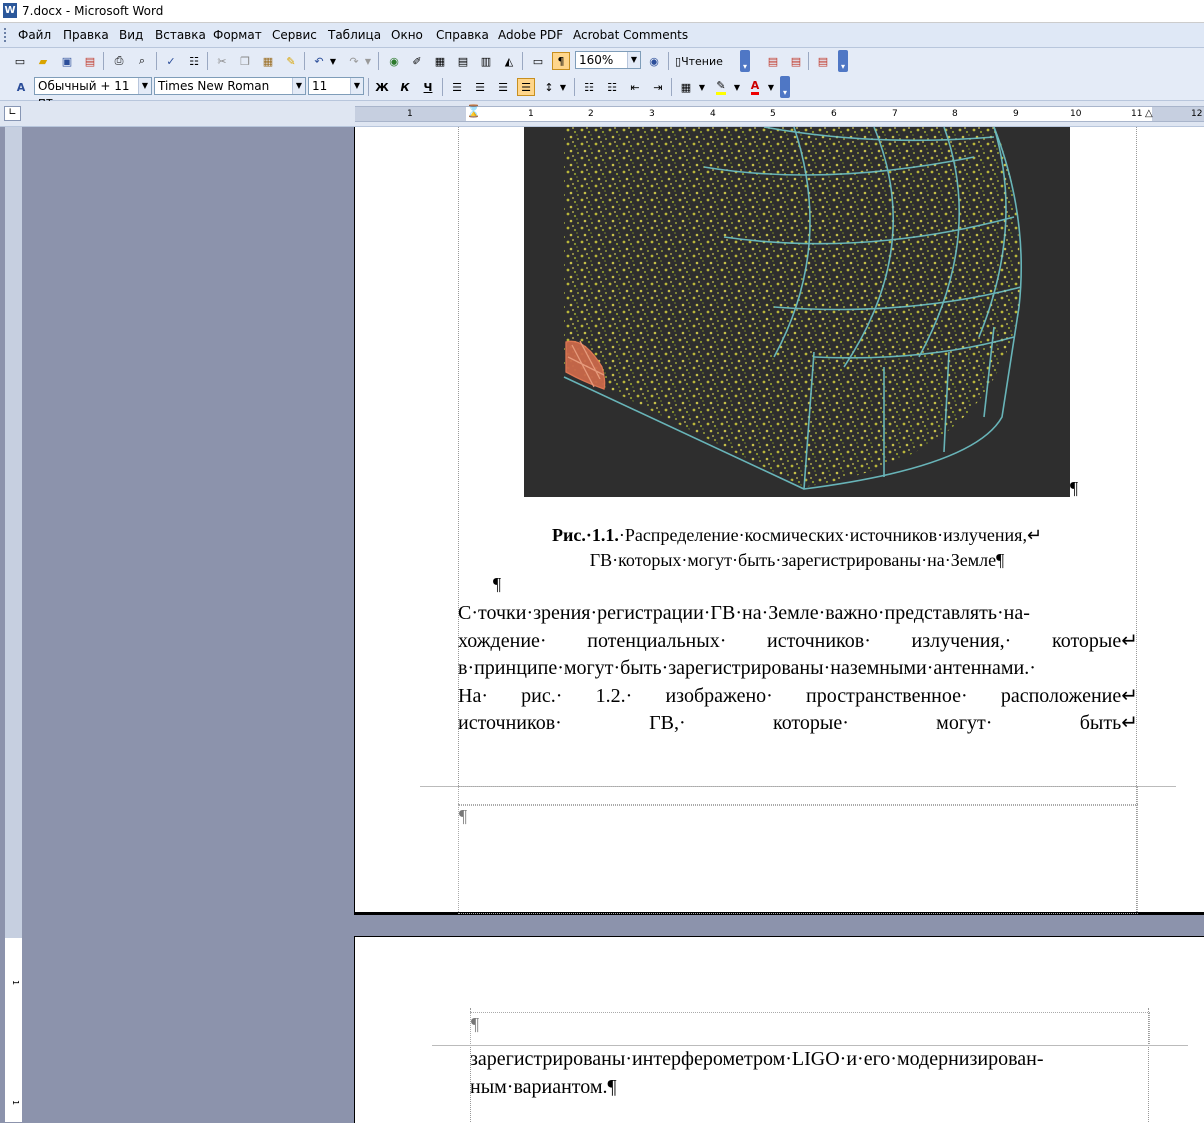  I want to click on print-preview-icon: ⌕, so click(142, 61).